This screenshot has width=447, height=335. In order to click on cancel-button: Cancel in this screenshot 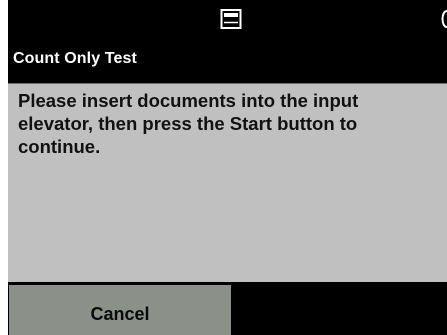, I will do `click(120, 310)`.